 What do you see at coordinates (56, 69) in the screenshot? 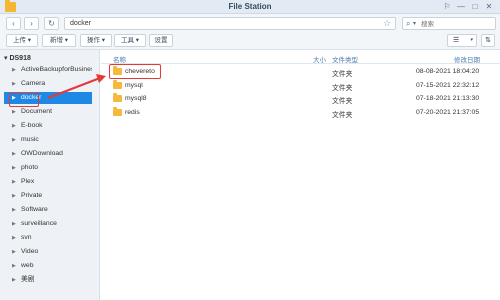
I see `sidebar-item-label: ActiveBackupforBusiness` at bounding box center [56, 69].